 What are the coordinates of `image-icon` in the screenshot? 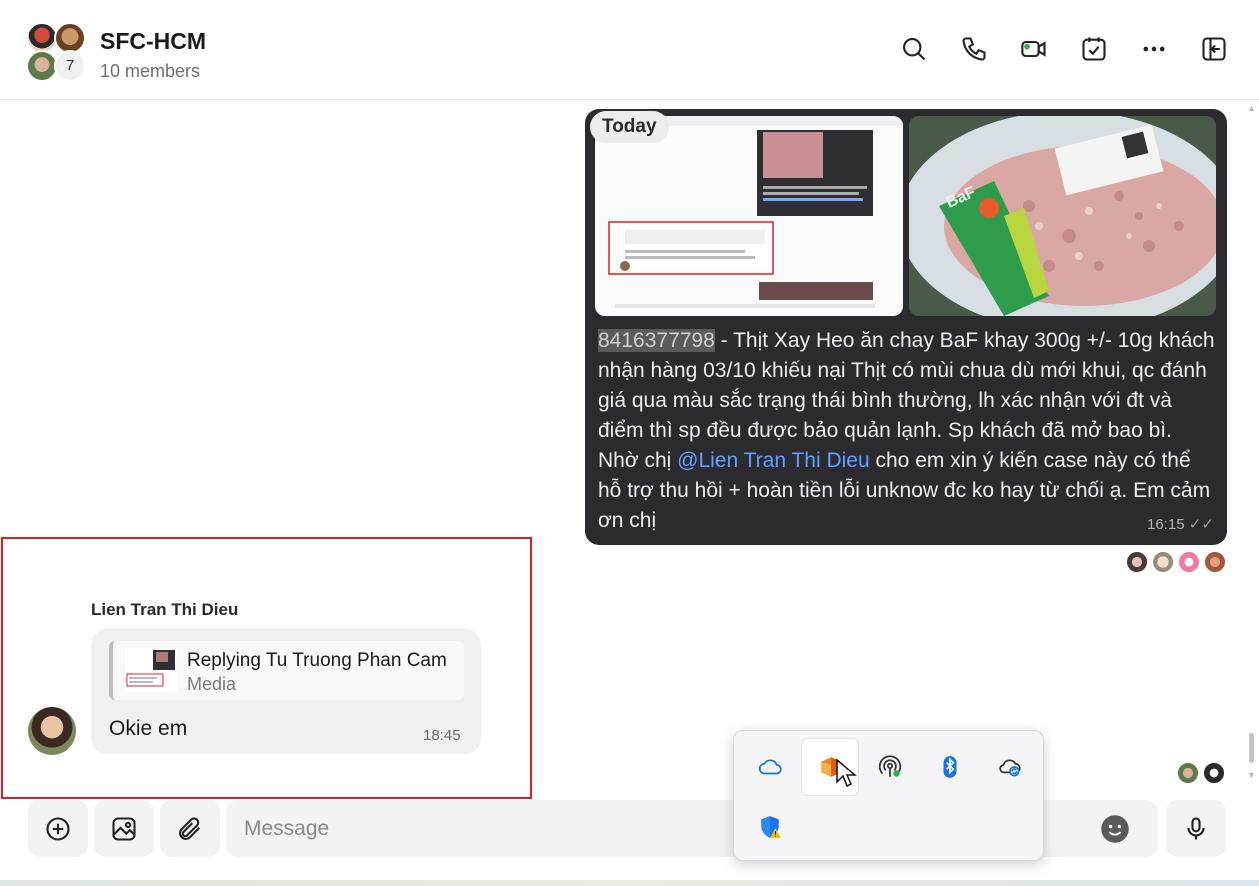 It's located at (124, 828).